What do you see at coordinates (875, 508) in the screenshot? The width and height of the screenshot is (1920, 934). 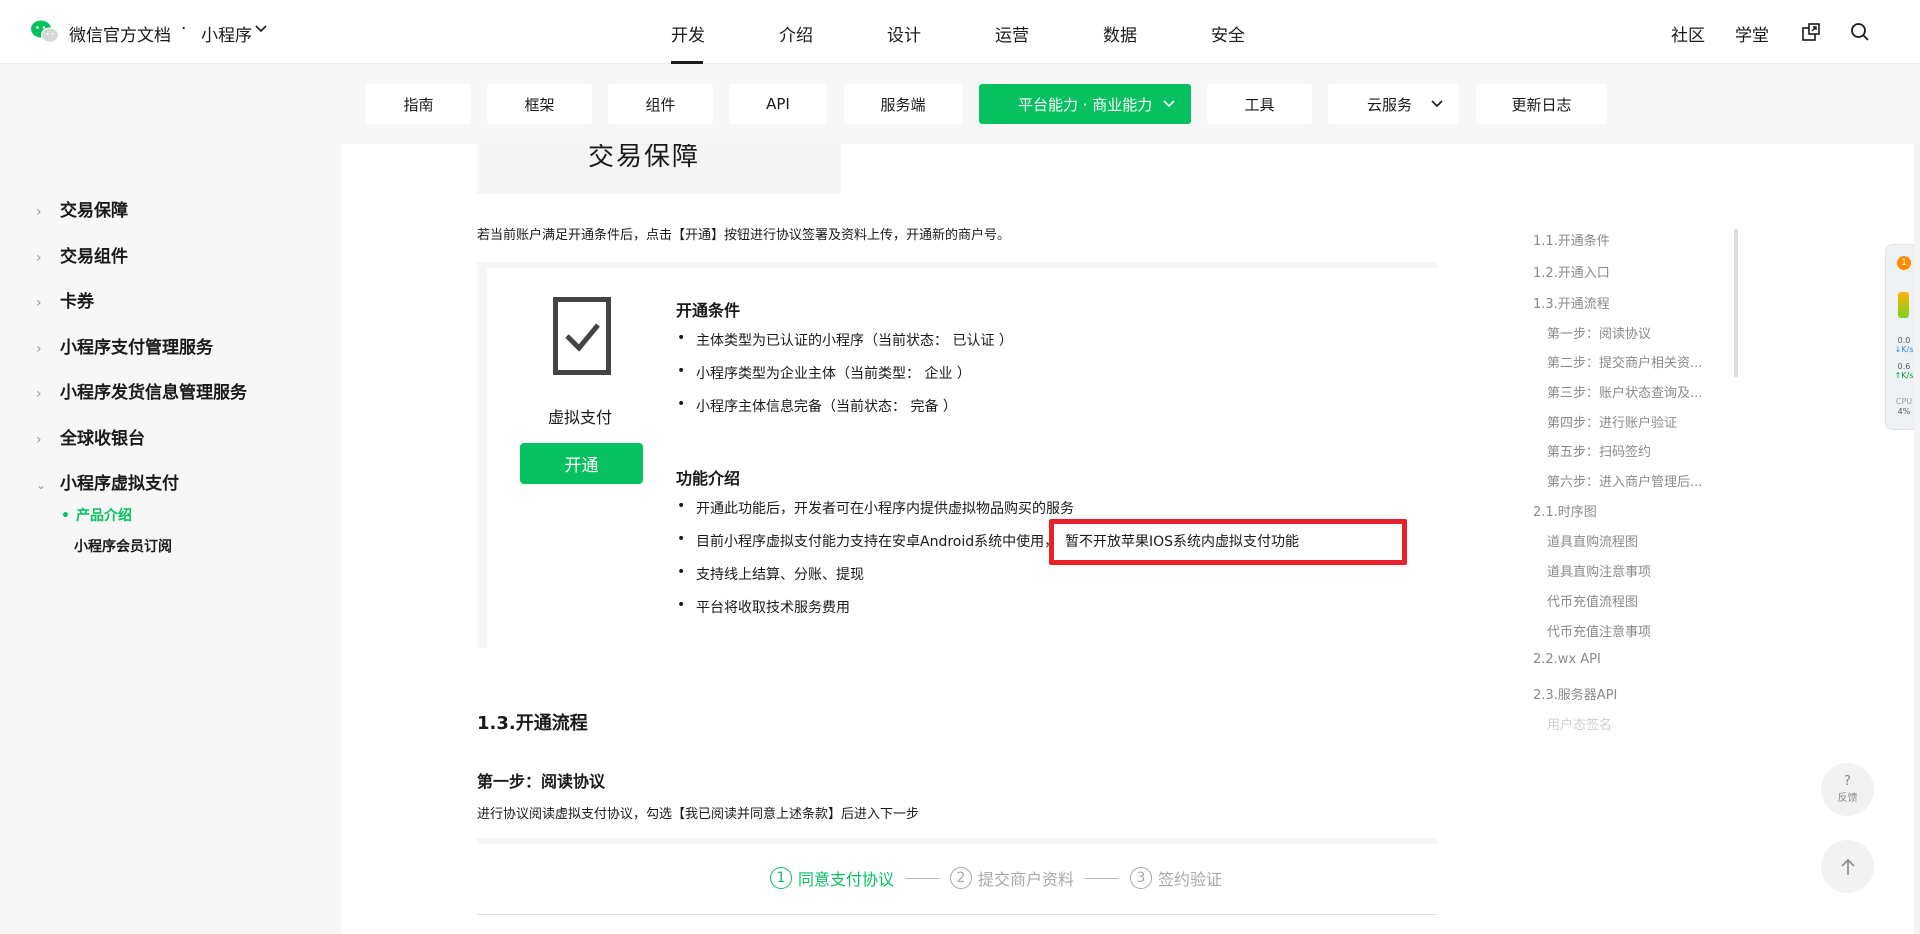 I see `feature-item: 开通此功能后，开发者可在小程序内提供虚拟物品购买的服务` at bounding box center [875, 508].